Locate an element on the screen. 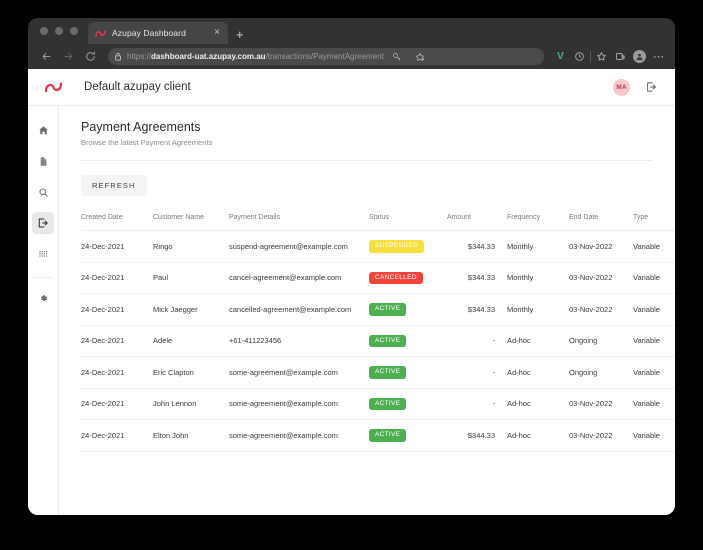  cell-customer-name: Adele is located at coordinates (191, 341).